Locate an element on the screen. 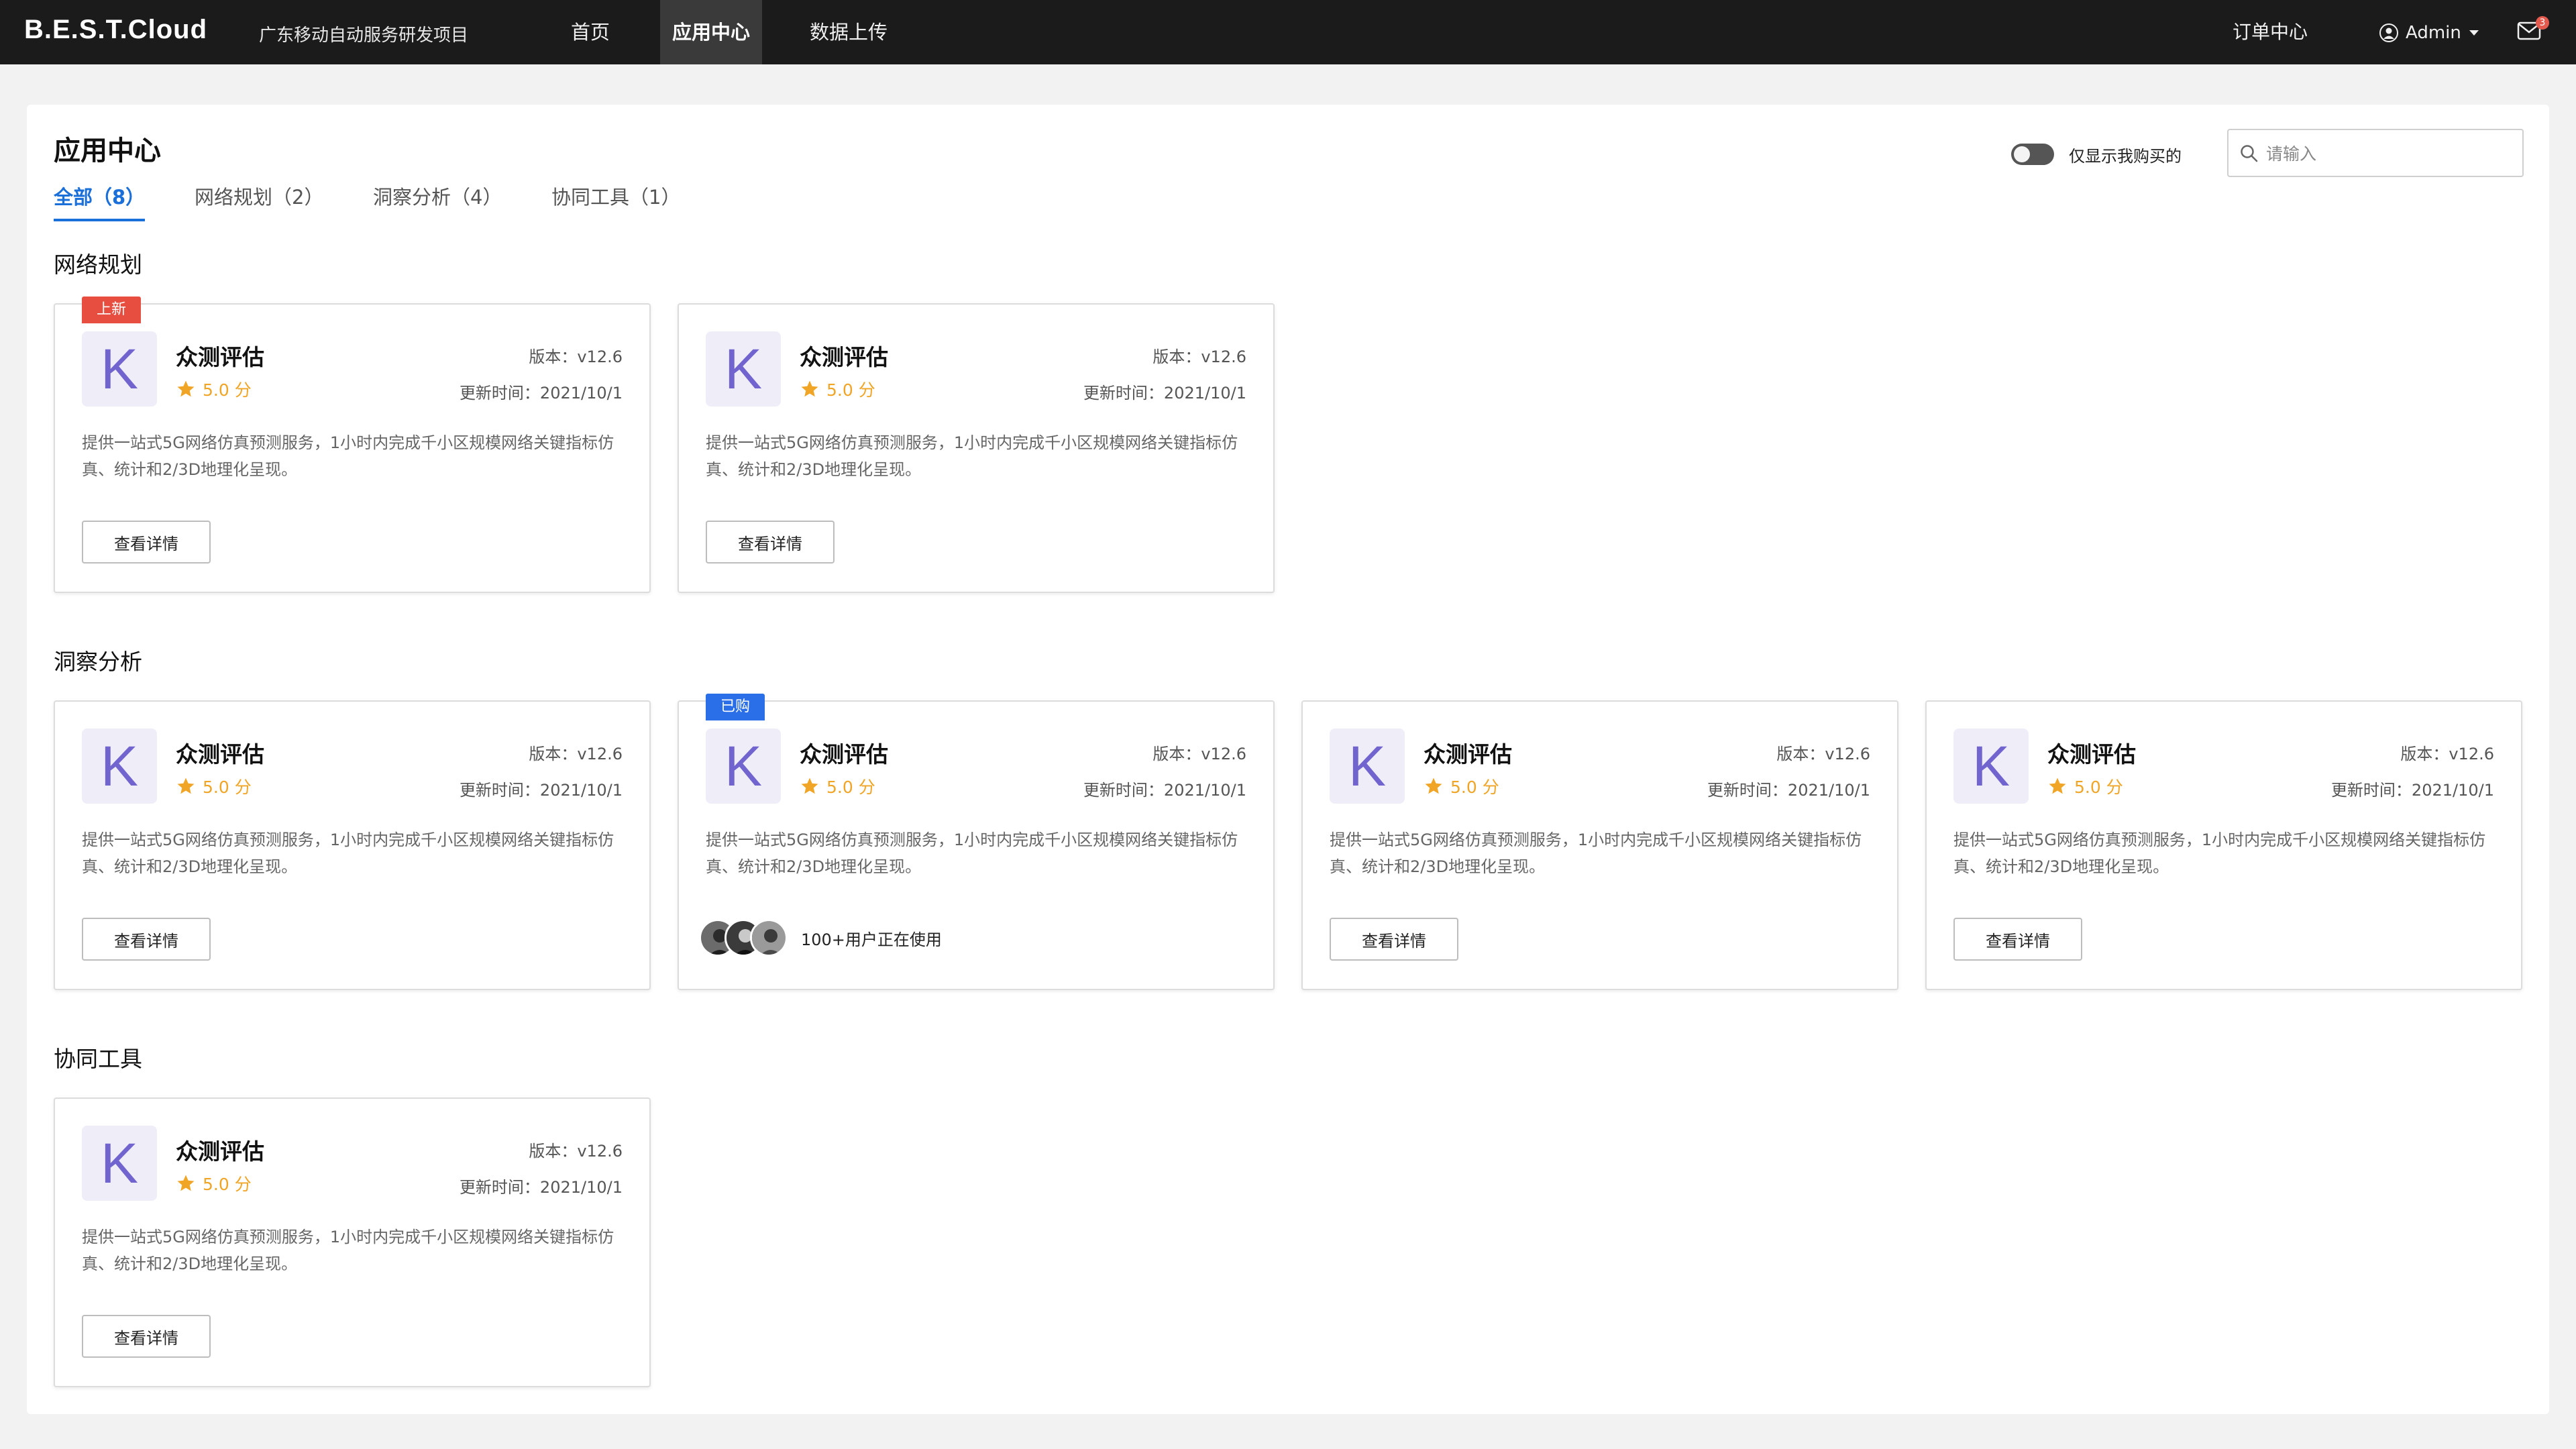 Image resolution: width=2576 pixels, height=1449 pixels. nav-item-order-center: 订单中心 is located at coordinates (2270, 32).